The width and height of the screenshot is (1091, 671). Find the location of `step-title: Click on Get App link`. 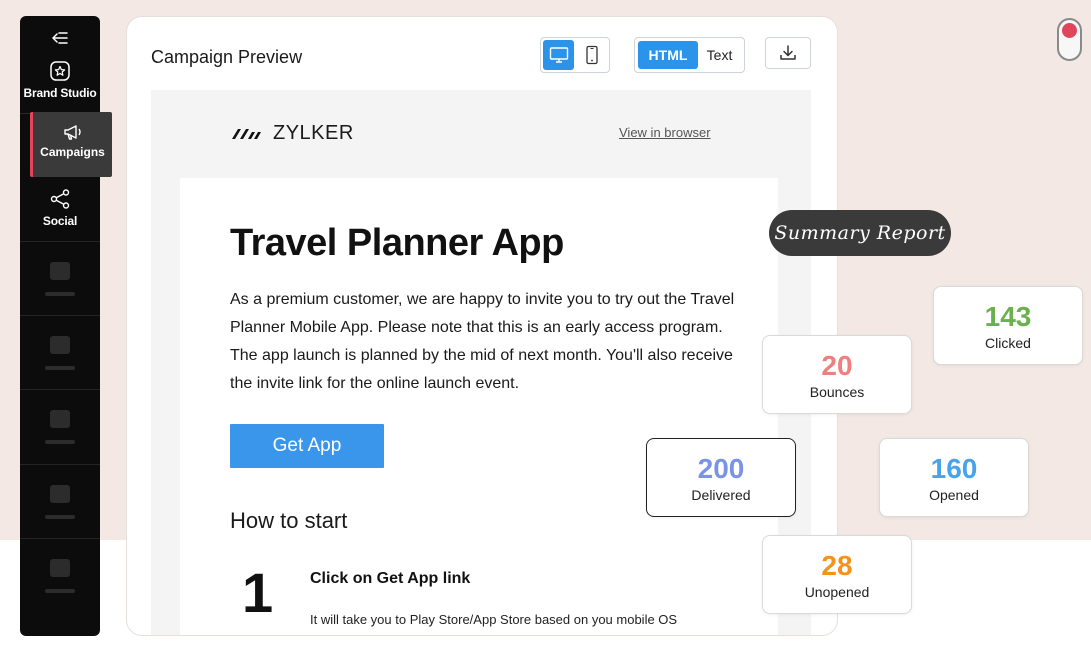

step-title: Click on Get App link is located at coordinates (390, 578).